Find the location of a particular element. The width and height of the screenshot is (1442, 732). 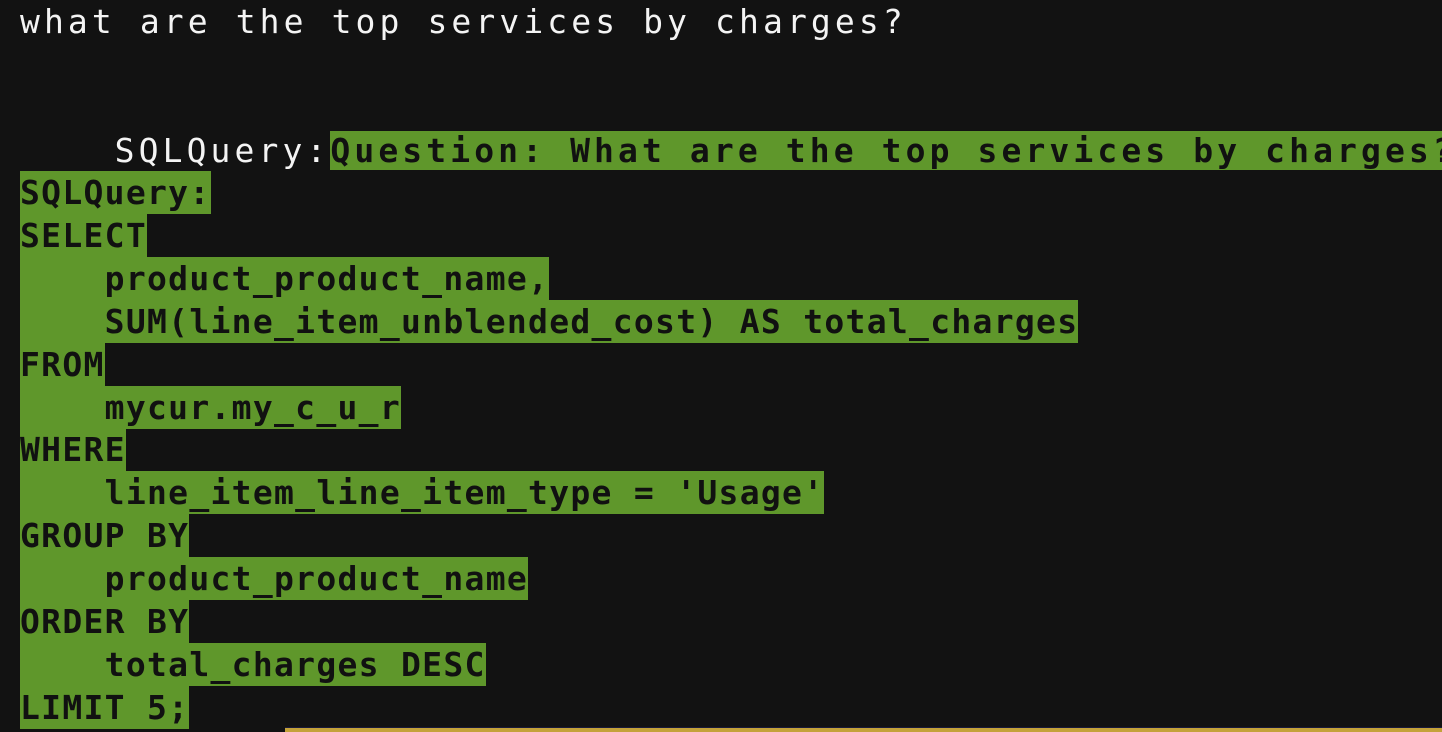

sql-line-text: GROUP BY is located at coordinates (105, 536).